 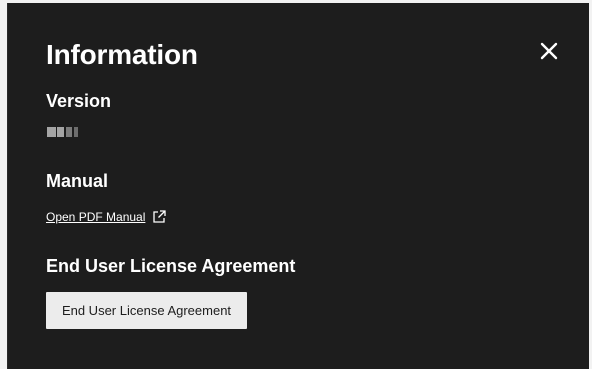 What do you see at coordinates (146, 310) in the screenshot?
I see `eula-button: End User License Agreement` at bounding box center [146, 310].